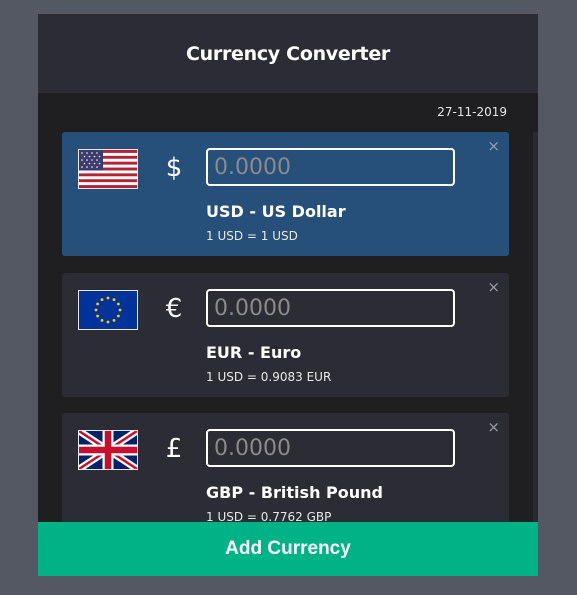 The width and height of the screenshot is (577, 595). I want to click on amount-input-eur, so click(330, 308).